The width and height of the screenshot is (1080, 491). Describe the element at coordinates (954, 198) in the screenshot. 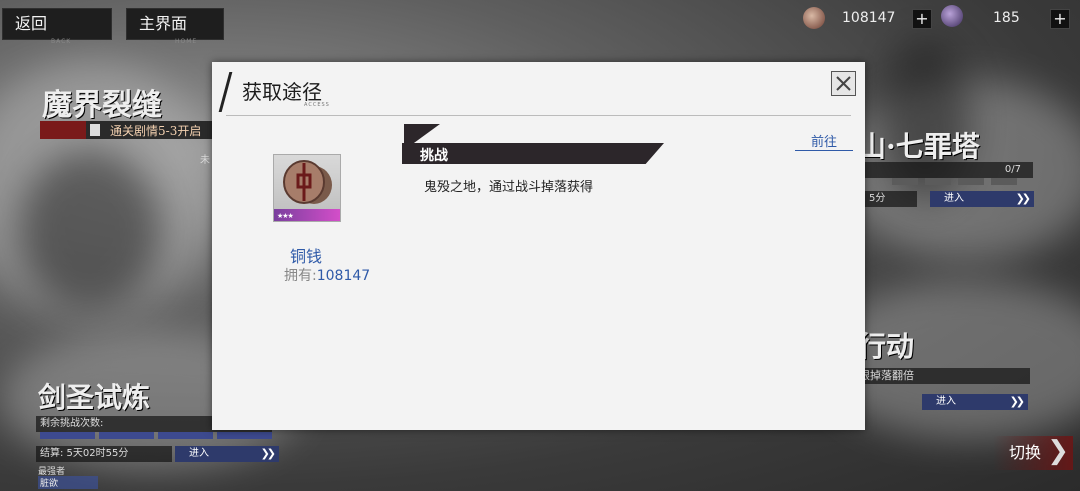

I see `tower-enter-label: 进入` at that location.